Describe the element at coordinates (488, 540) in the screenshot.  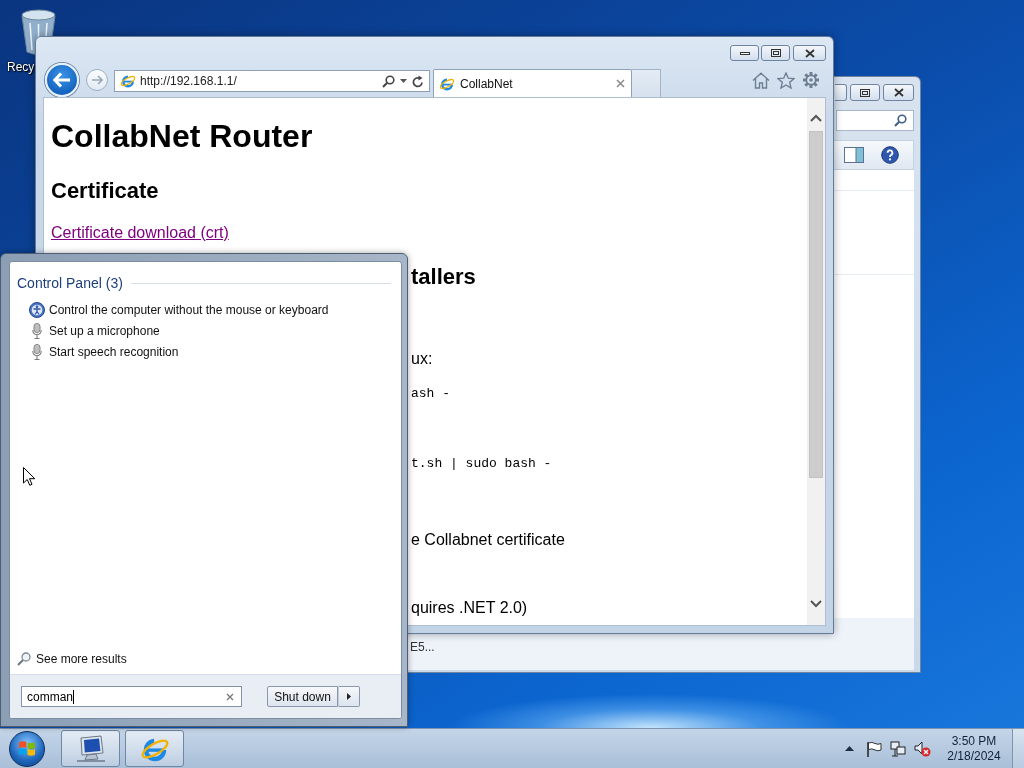
I see `page-text: e Collabnet certificate` at that location.